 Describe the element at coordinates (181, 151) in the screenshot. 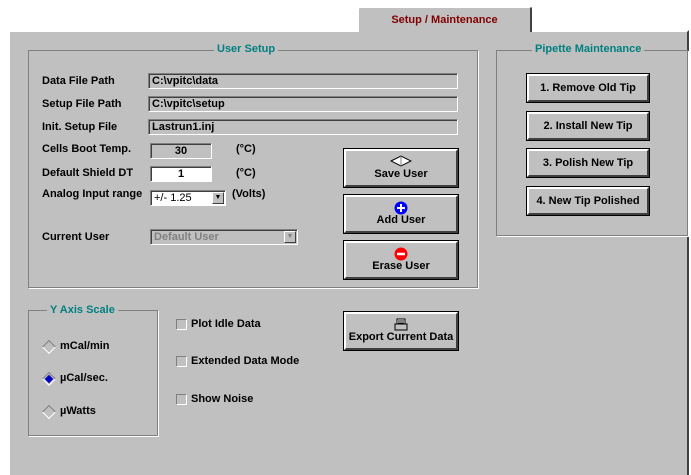

I see `cells-boot-temp-field: 30` at that location.